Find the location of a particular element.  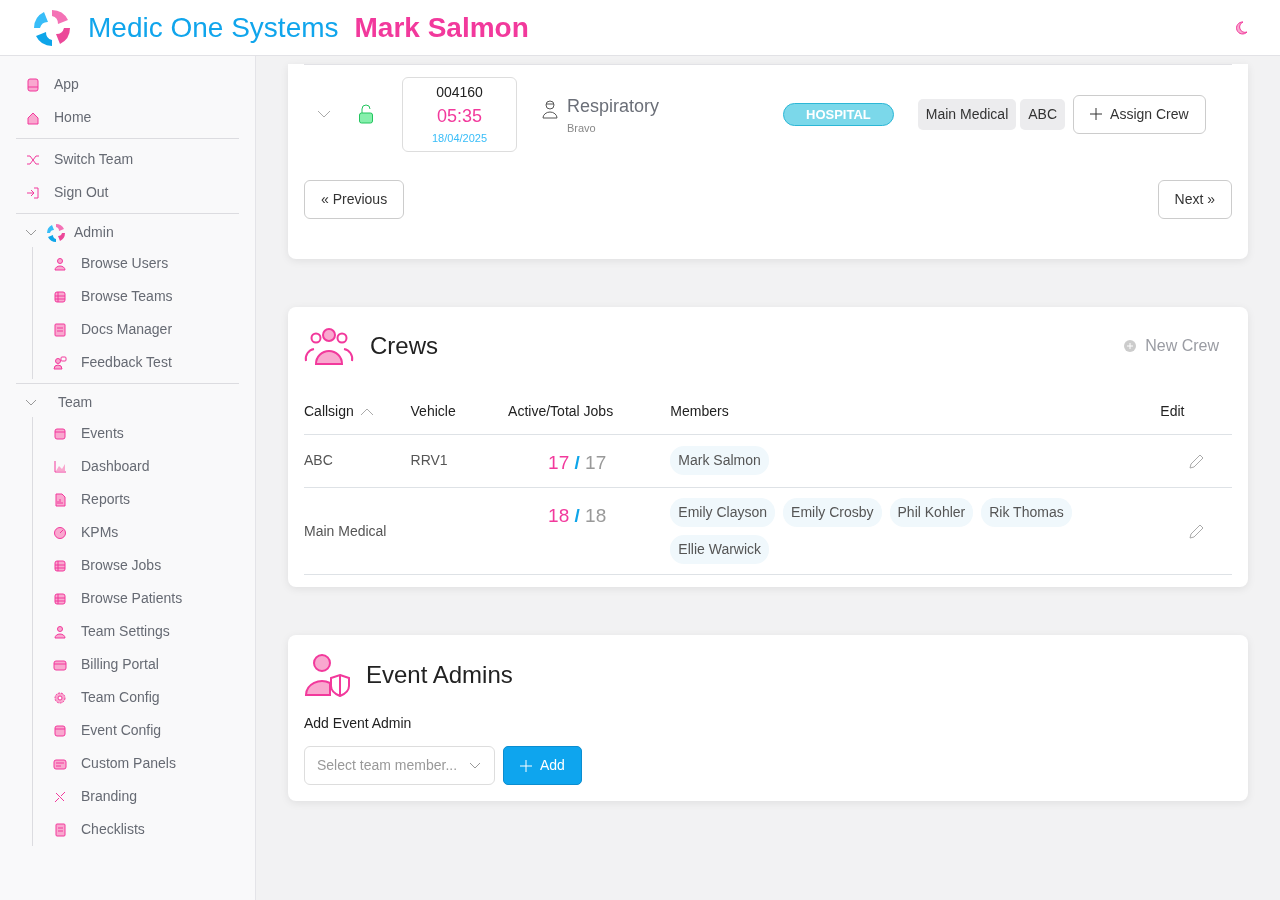

sidebar-item: Event Config is located at coordinates (141, 730).